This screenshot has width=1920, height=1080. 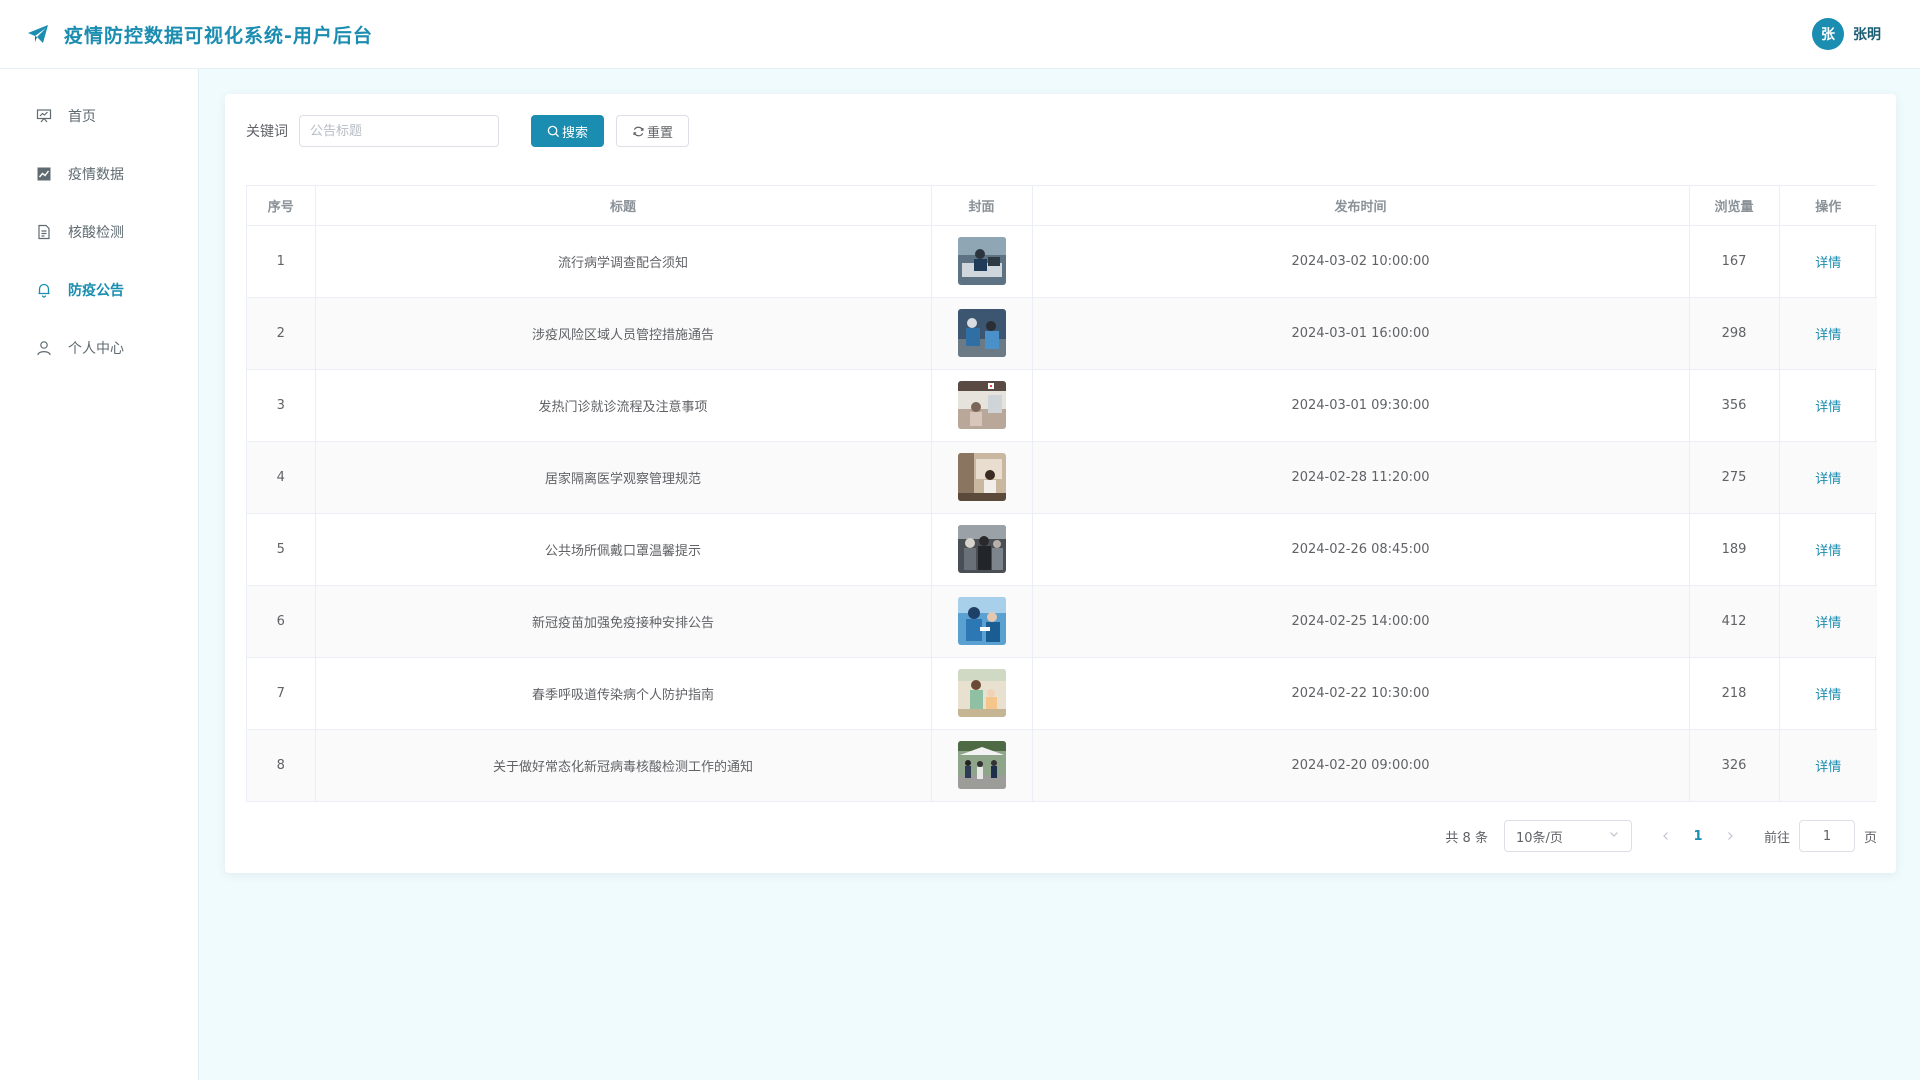 What do you see at coordinates (1734, 333) in the screenshot?
I see `row-views: 298` at bounding box center [1734, 333].